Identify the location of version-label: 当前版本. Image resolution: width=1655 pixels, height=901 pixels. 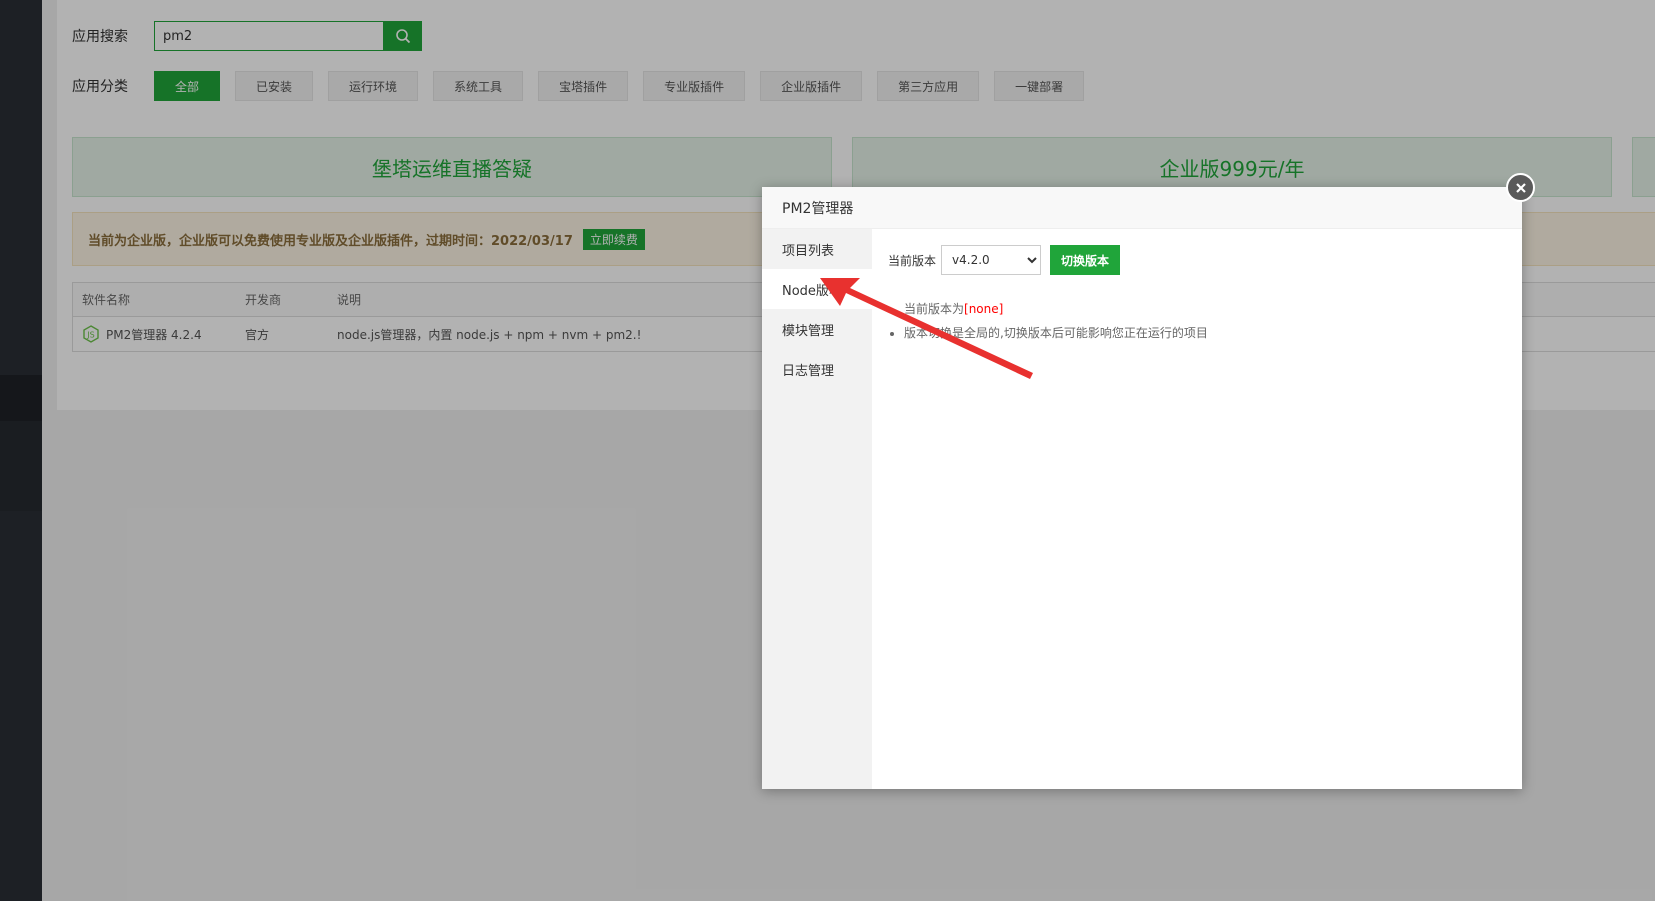
(912, 260).